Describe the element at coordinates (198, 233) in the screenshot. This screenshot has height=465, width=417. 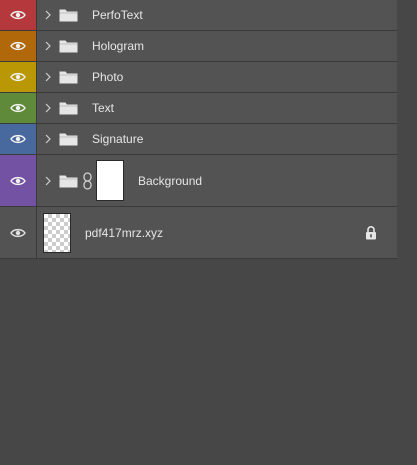
I see `layer-row-pdf417mrz: pdf417mrz.xyz` at that location.